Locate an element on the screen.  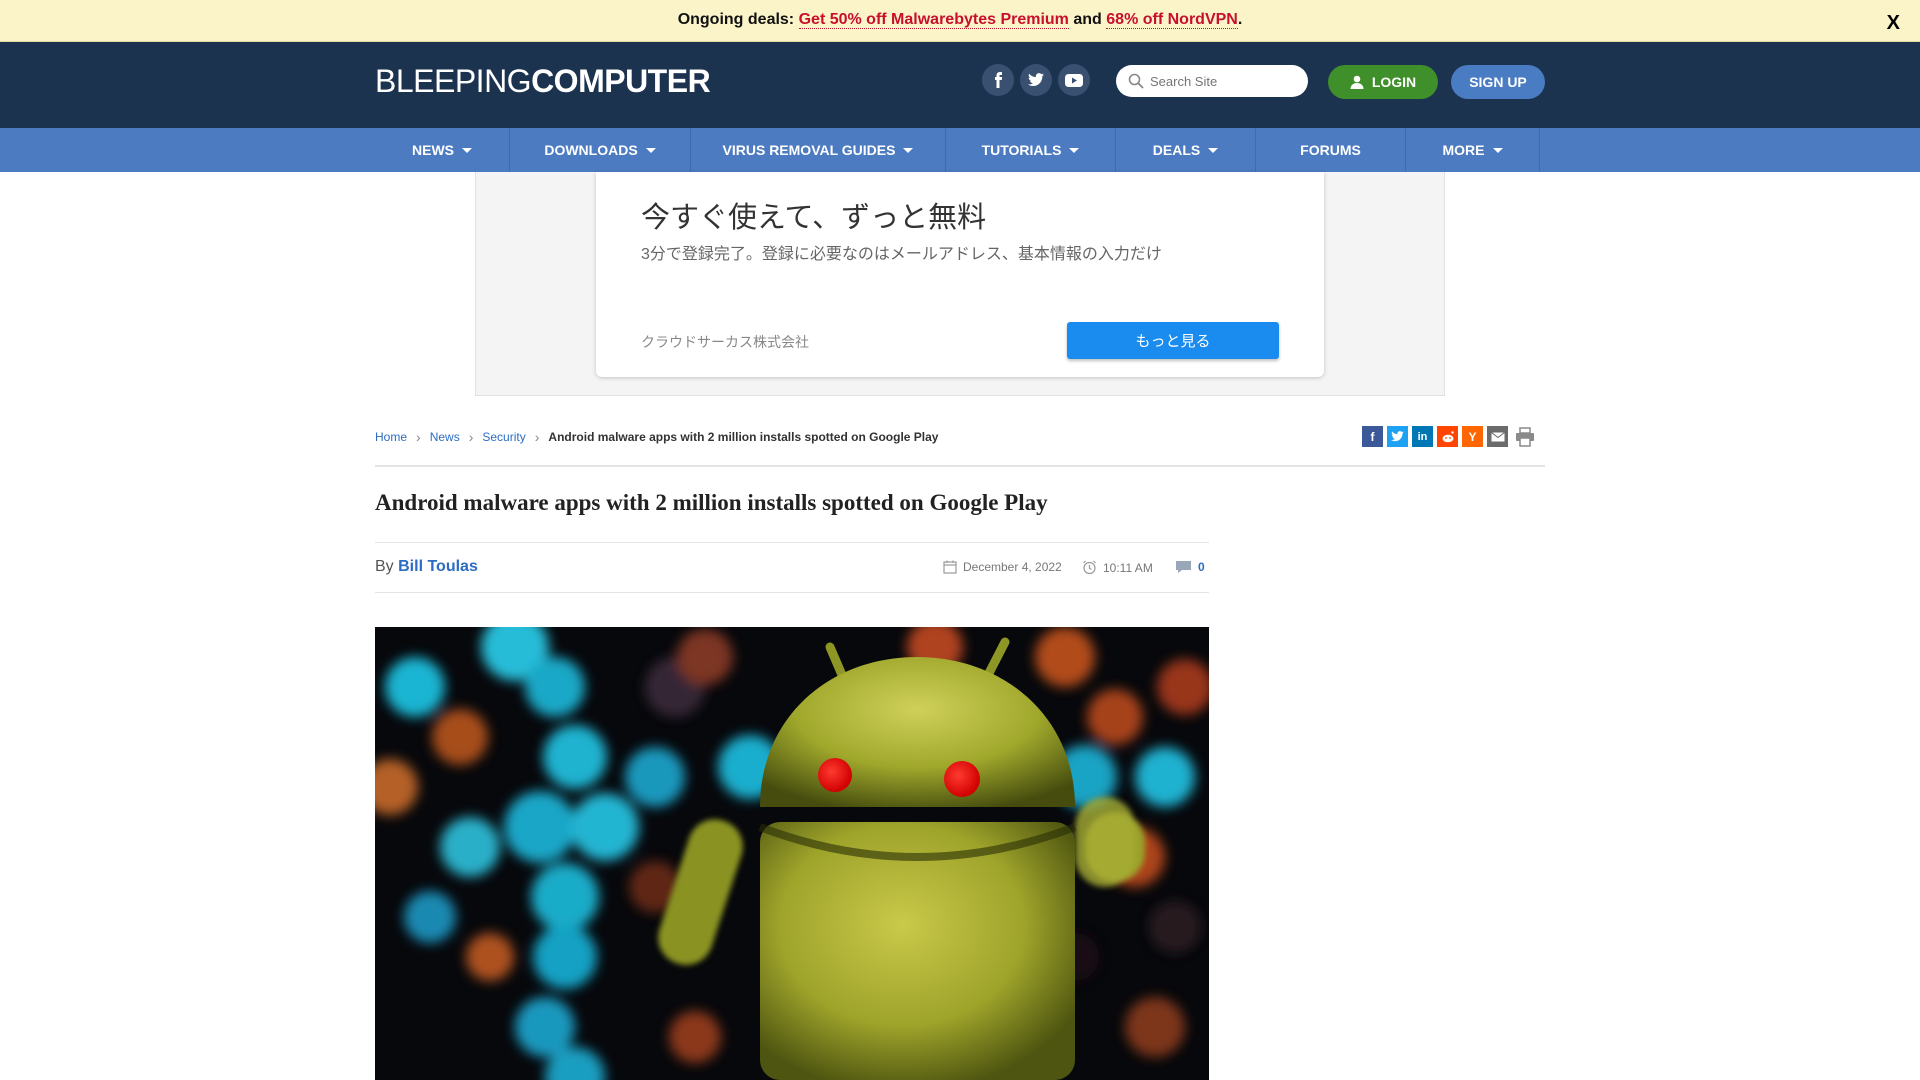
login-label: LOGIN is located at coordinates (1394, 82).